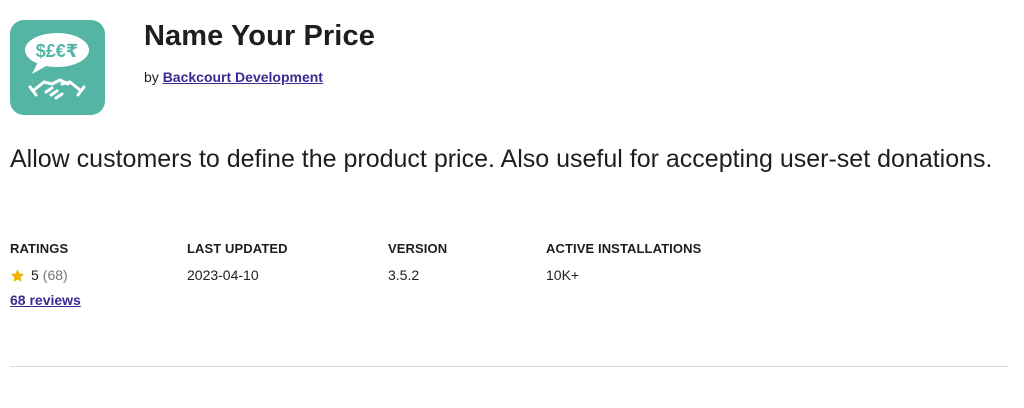 The height and width of the screenshot is (408, 1024). I want to click on section-divider, so click(509, 366).